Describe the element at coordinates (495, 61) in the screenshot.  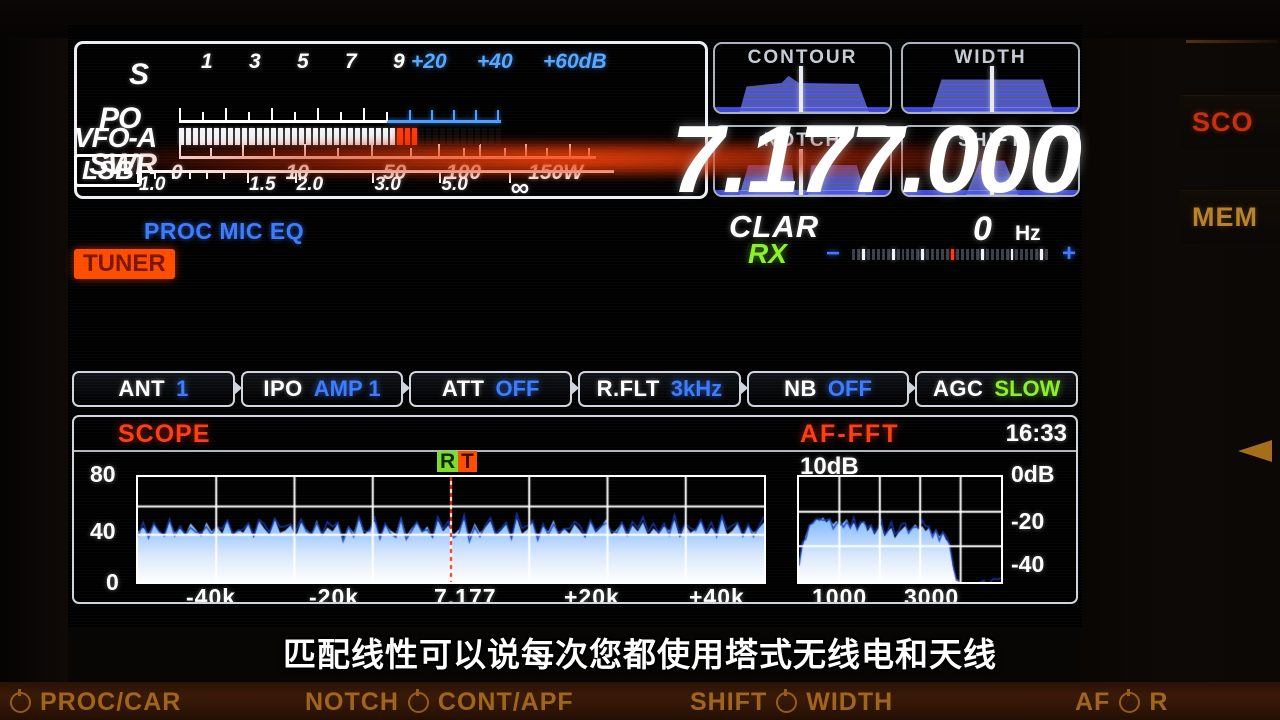
I see `s-scale-db-tick-1: +40` at that location.